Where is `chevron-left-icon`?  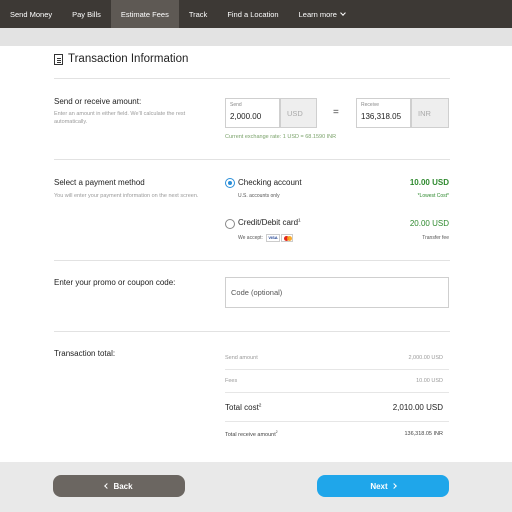 chevron-left-icon is located at coordinates (107, 486).